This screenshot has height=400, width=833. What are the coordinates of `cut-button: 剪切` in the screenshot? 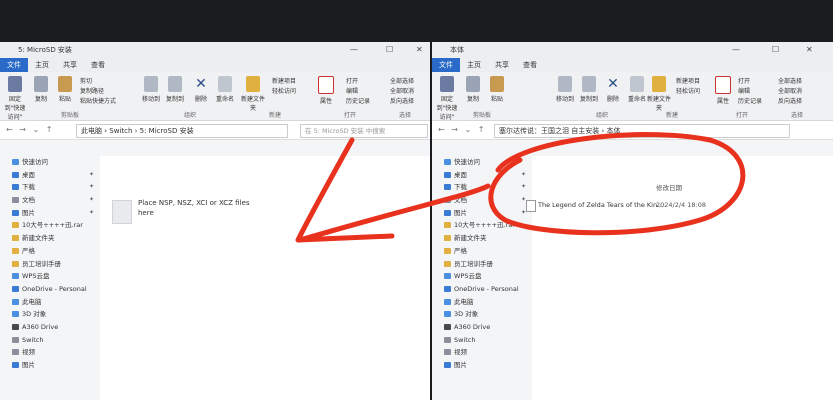 It's located at (86, 80).